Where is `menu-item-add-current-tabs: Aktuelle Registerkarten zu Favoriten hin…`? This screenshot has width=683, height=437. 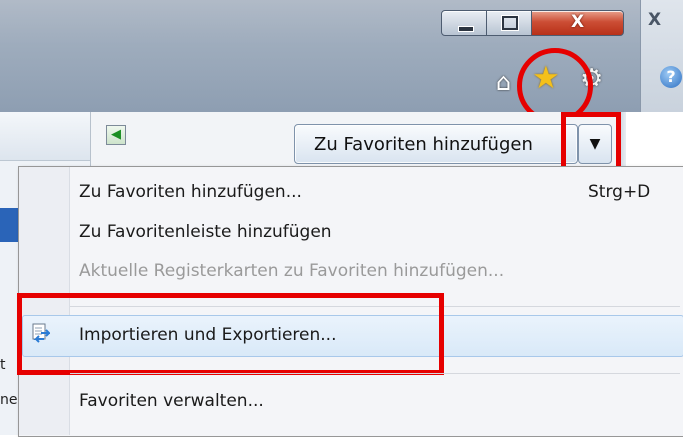
menu-item-add-current-tabs: Aktuelle Registerkarten zu Favoriten hin… is located at coordinates (292, 271).